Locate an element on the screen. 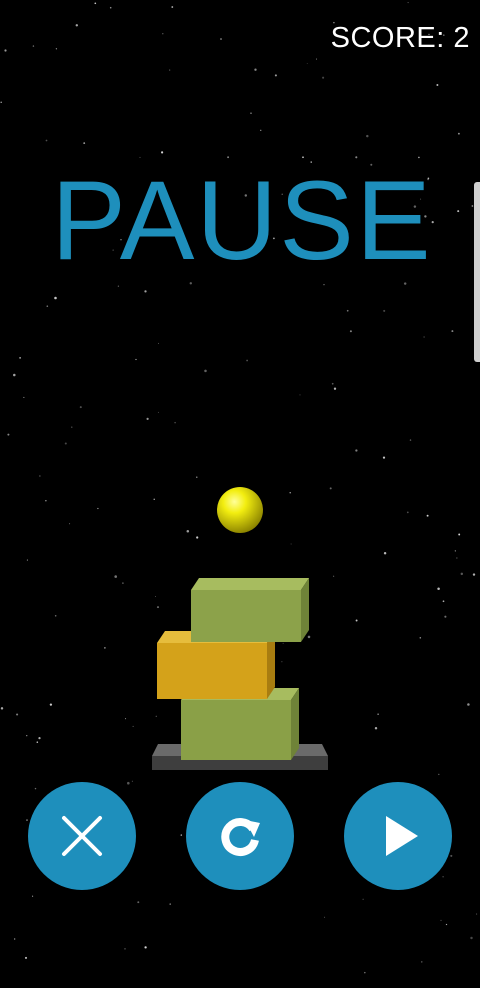 This screenshot has width=480, height=988. close-icon is located at coordinates (82, 836).